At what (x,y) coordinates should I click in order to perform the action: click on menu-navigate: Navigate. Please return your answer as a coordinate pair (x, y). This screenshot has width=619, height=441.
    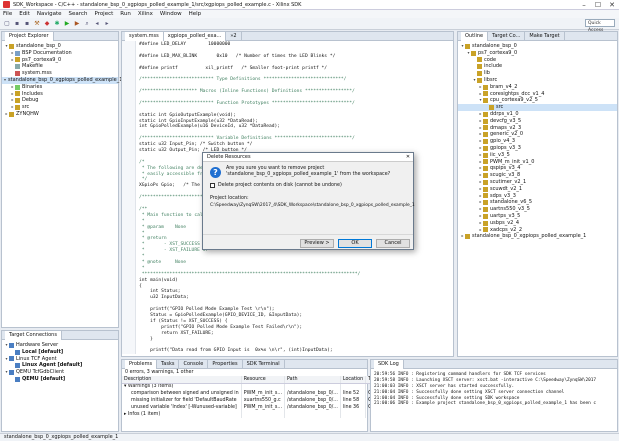
    Looking at the image, I should click on (49, 14).